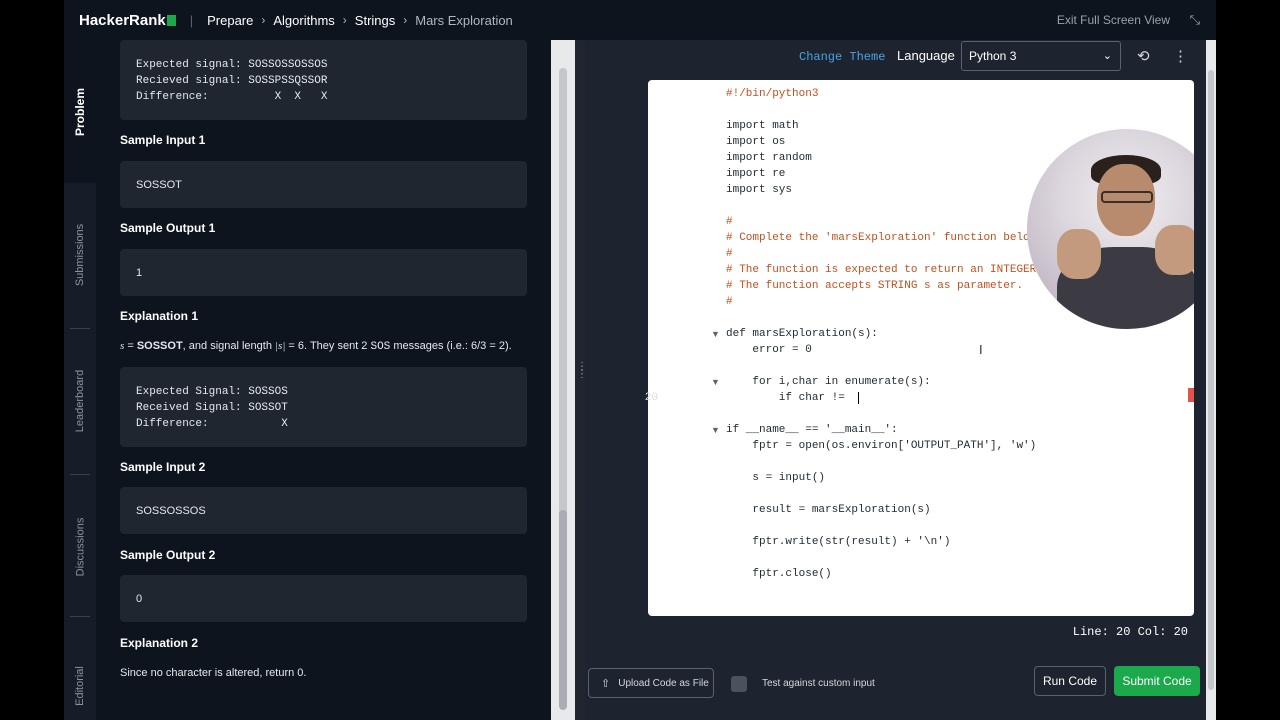 This screenshot has width=1280, height=720. What do you see at coordinates (323, 184) in the screenshot?
I see `sample-input-1: SOSSOT` at bounding box center [323, 184].